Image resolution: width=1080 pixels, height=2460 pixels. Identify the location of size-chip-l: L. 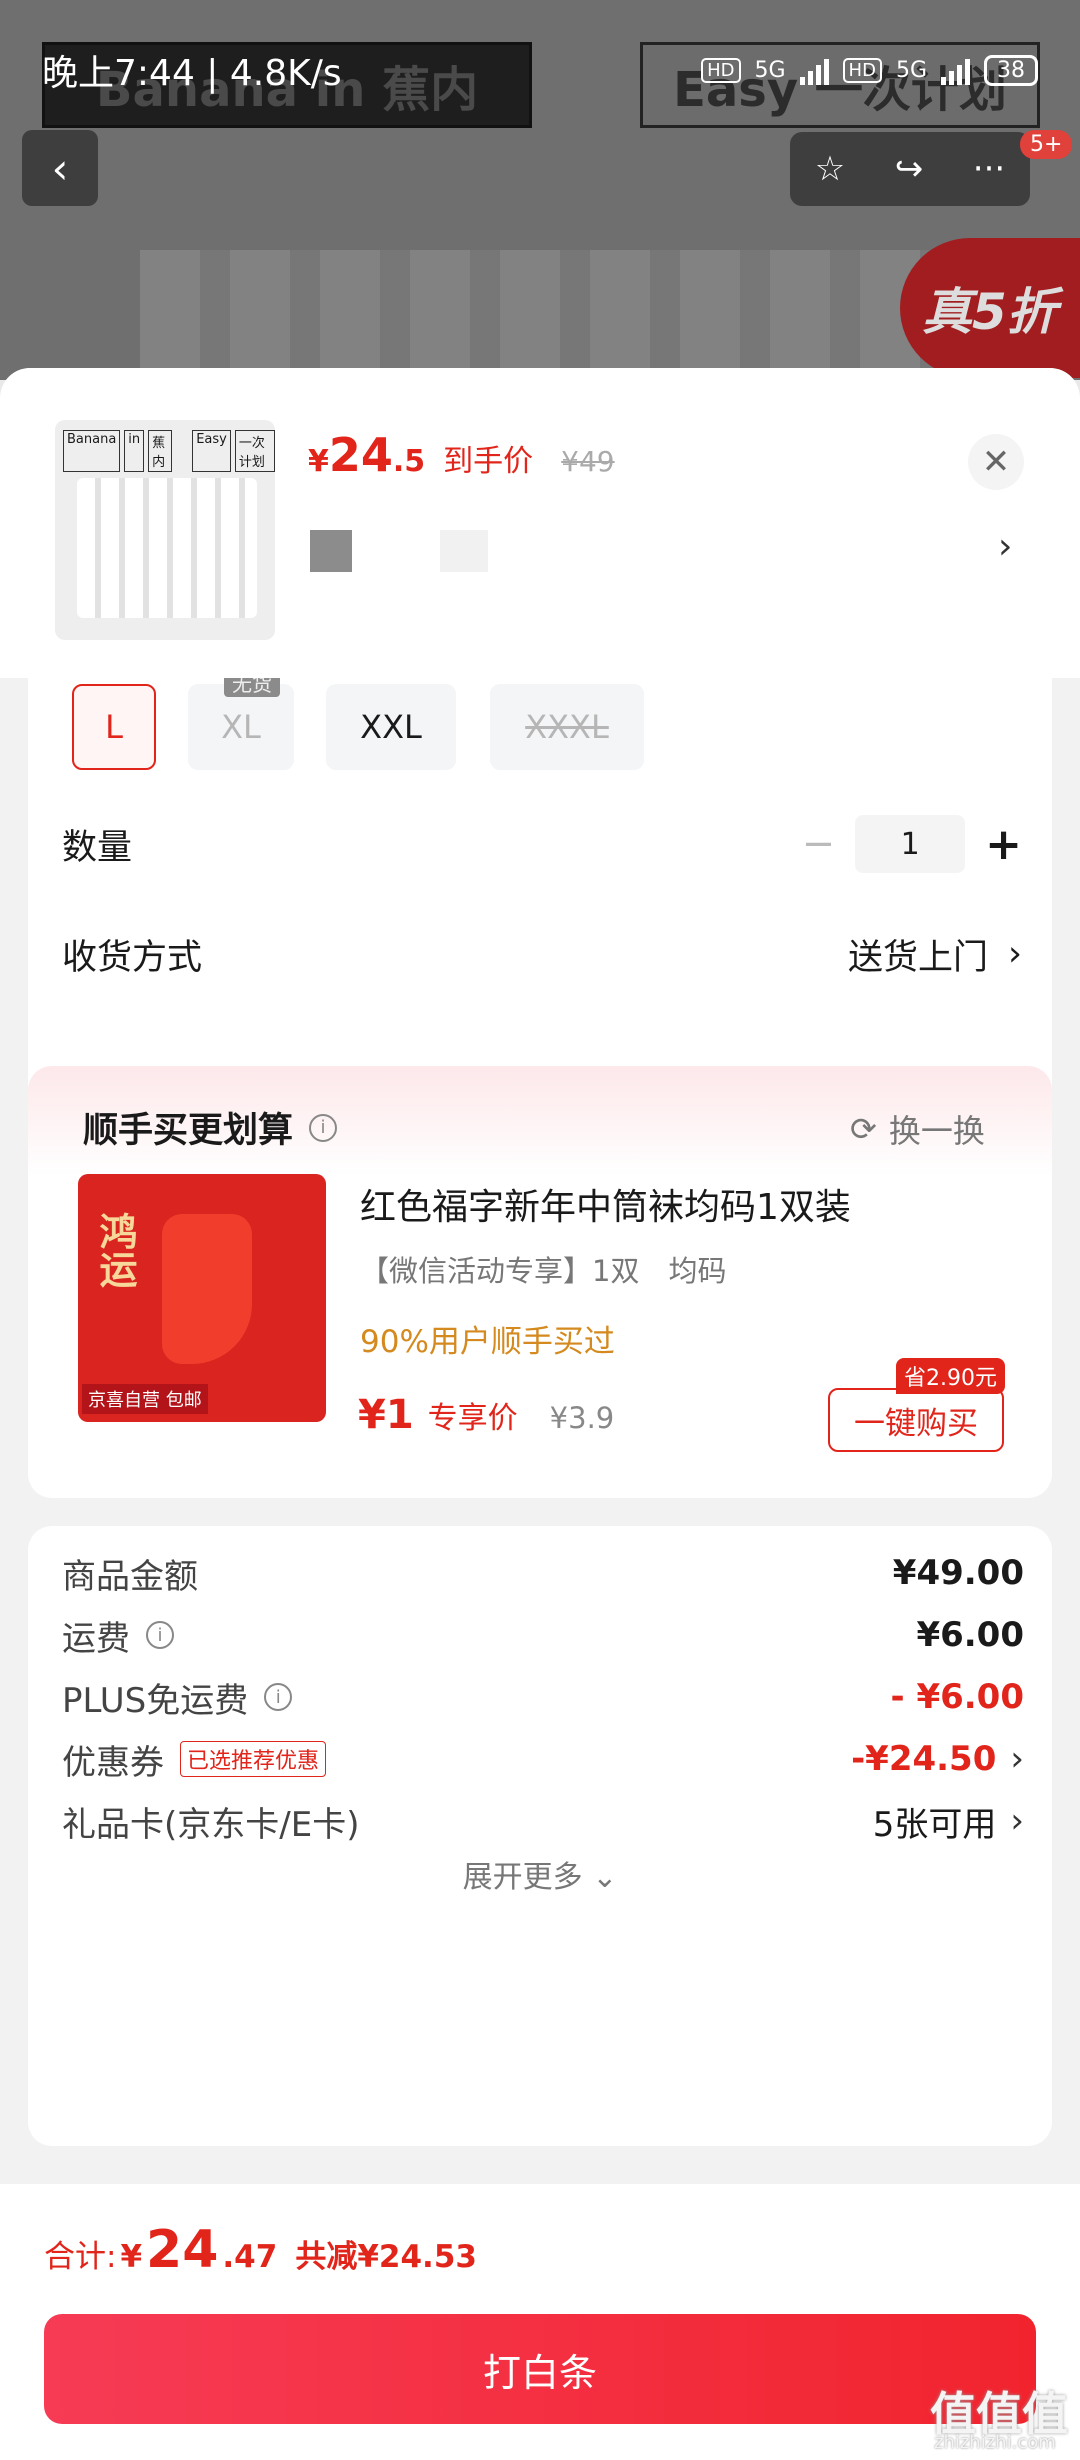
(114, 727).